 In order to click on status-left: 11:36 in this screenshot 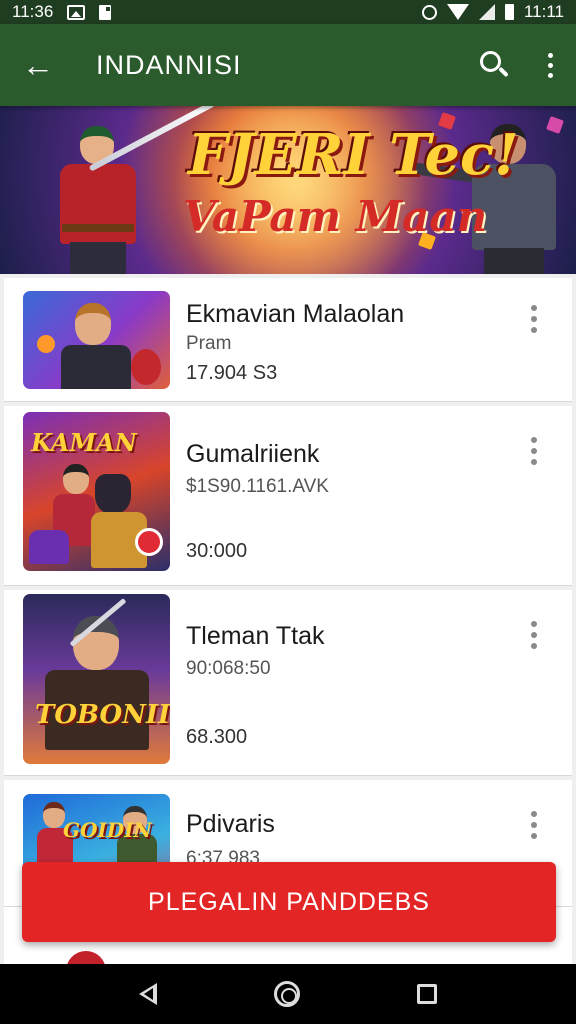, I will do `click(62, 12)`.